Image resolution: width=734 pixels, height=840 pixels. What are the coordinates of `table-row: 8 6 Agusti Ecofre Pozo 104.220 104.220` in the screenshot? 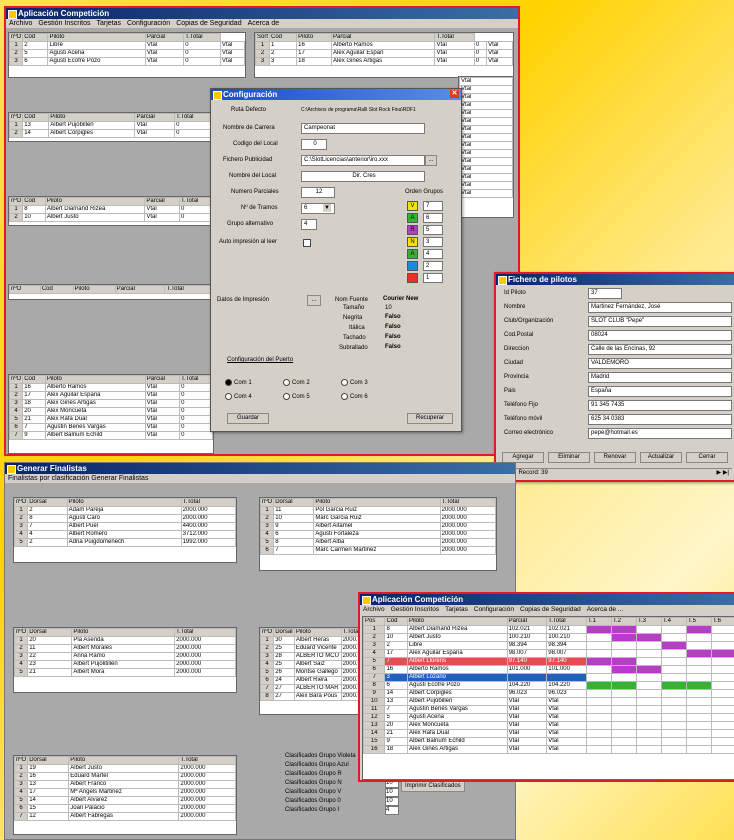 It's located at (548, 685).